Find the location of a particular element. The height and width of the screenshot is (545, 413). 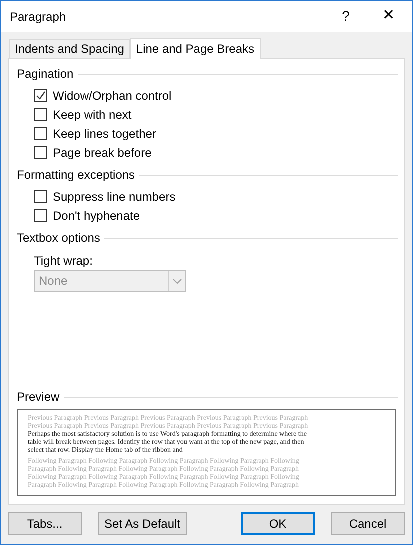

chevron-down-icon is located at coordinates (177, 281).